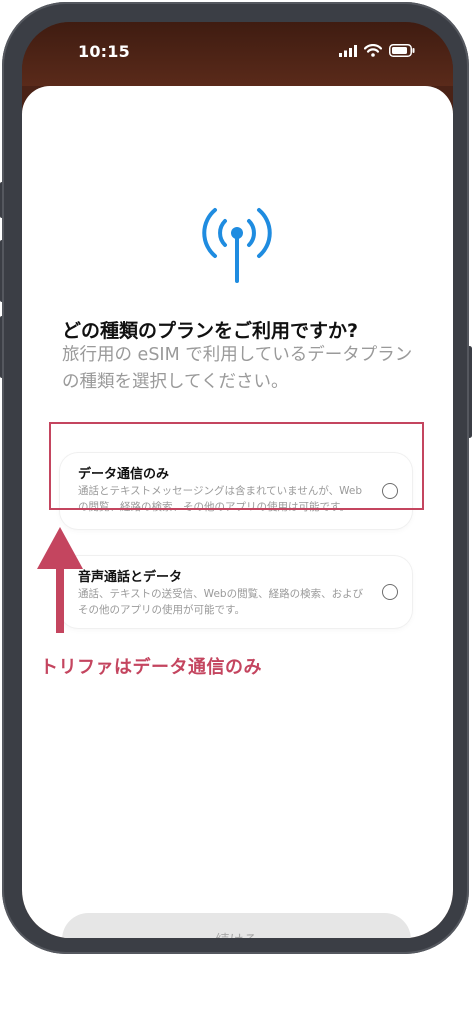 This screenshot has height=1024, width=473. What do you see at coordinates (60, 580) in the screenshot?
I see `arrow-up-icon` at bounding box center [60, 580].